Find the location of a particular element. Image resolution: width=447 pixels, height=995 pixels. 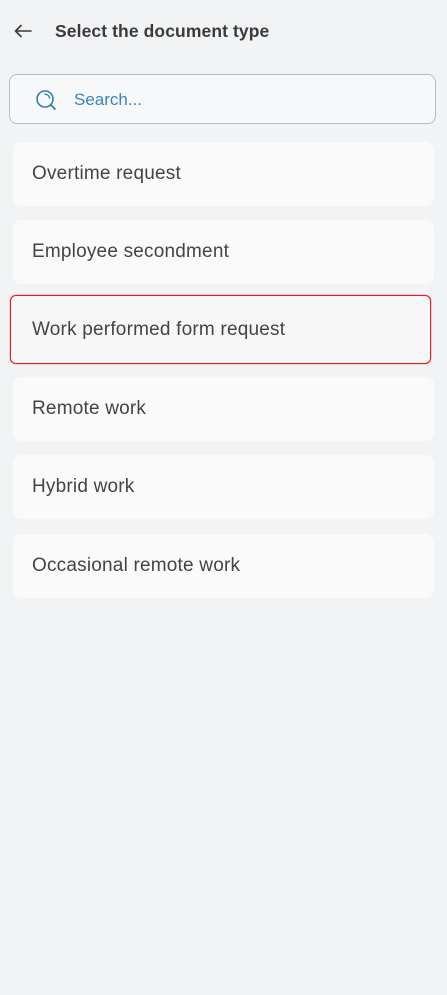

list-item-remote-work: Remote work is located at coordinates (223, 409).